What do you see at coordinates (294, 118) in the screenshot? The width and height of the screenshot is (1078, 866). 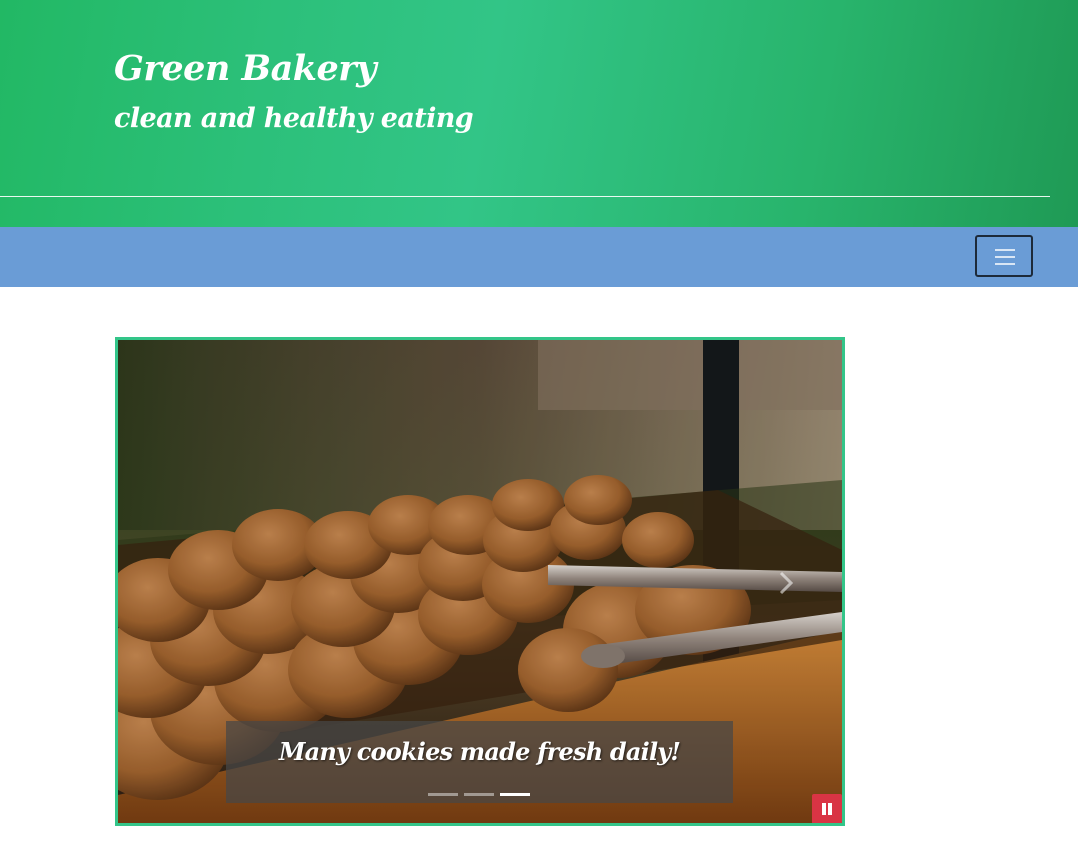 I see `site-tagline: clean and healthy eating` at bounding box center [294, 118].